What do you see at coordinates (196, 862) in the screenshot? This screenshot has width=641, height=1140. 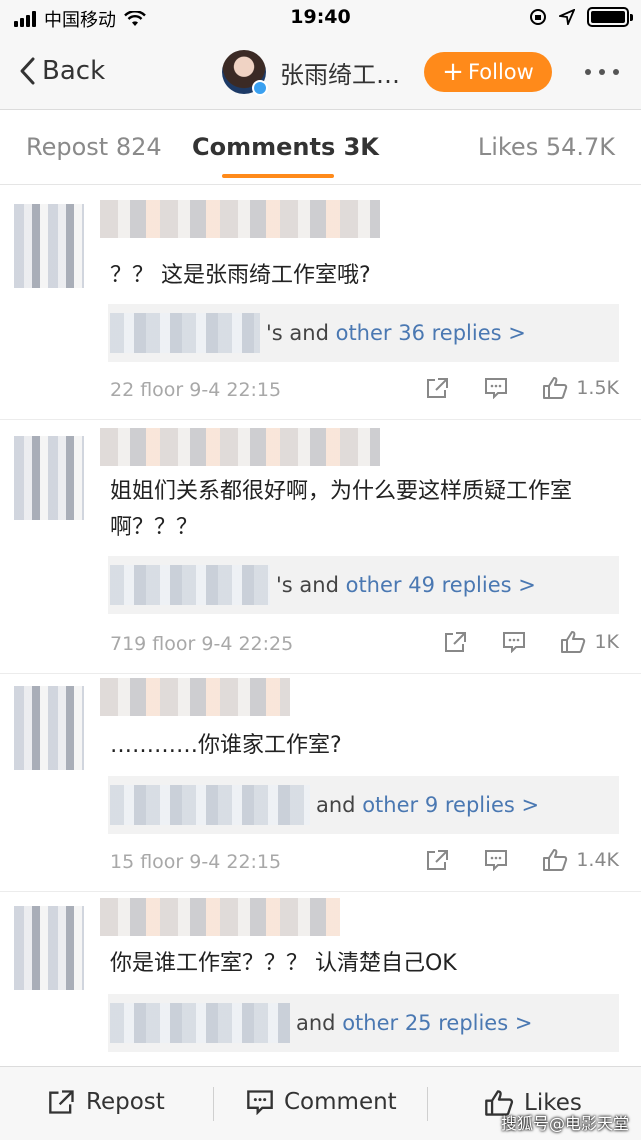 I see `comment-meta: 15 floor 9-4 22:15` at bounding box center [196, 862].